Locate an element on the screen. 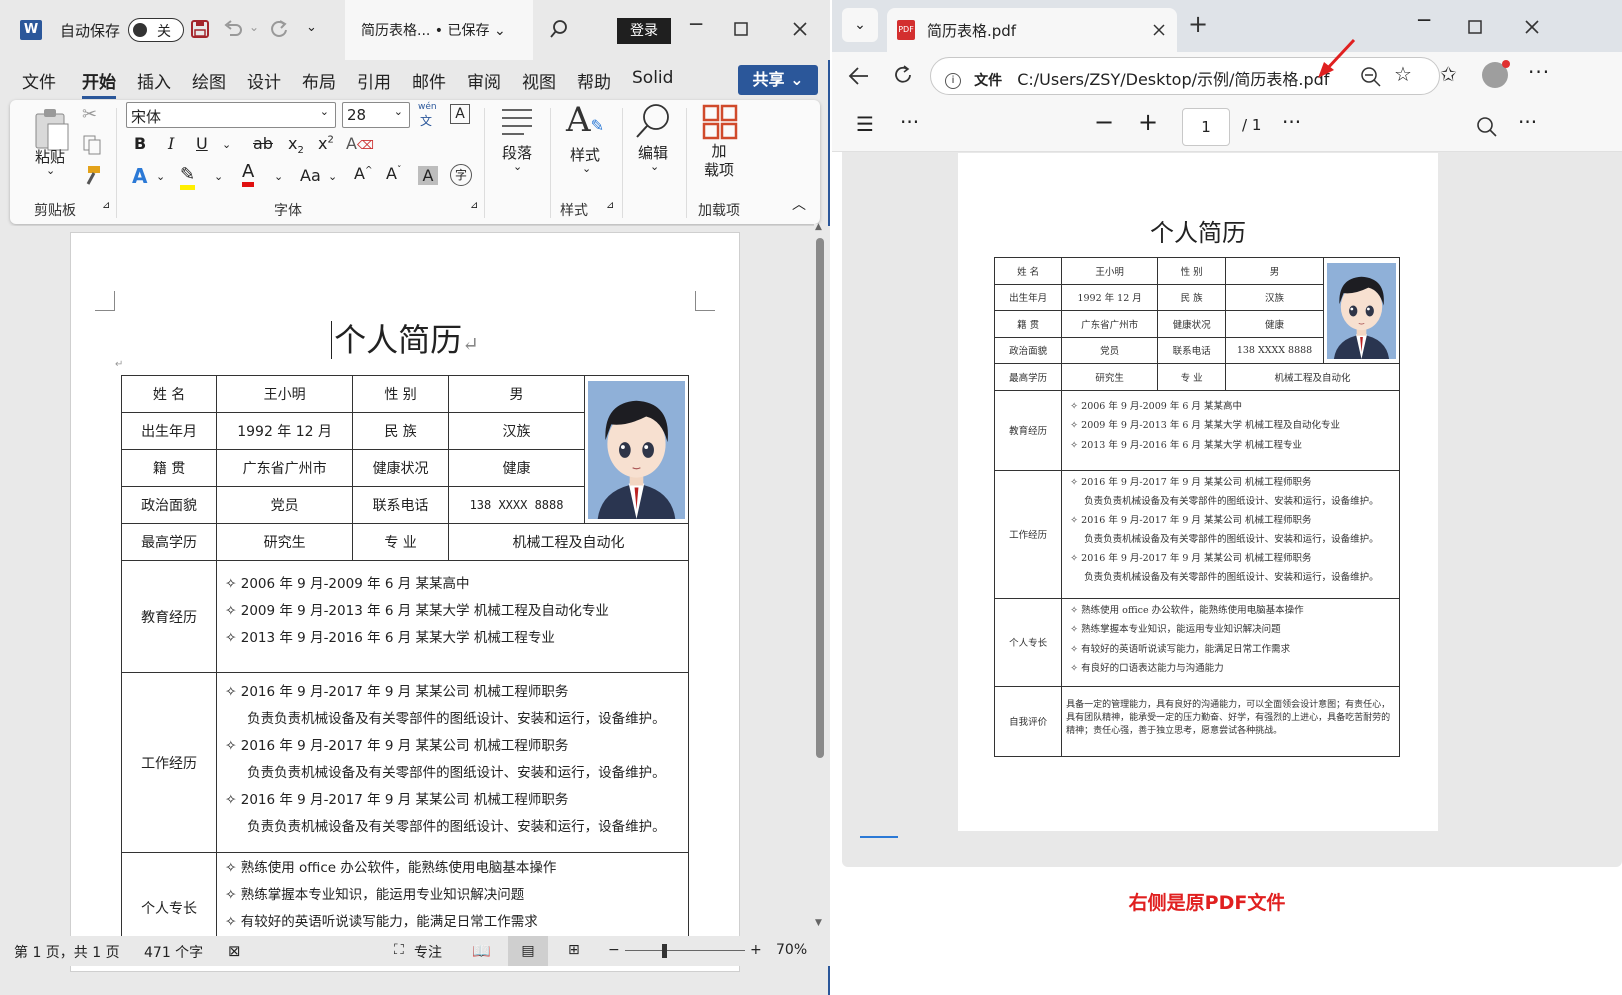 The image size is (1622, 995). find-icon is located at coordinates (653, 121).